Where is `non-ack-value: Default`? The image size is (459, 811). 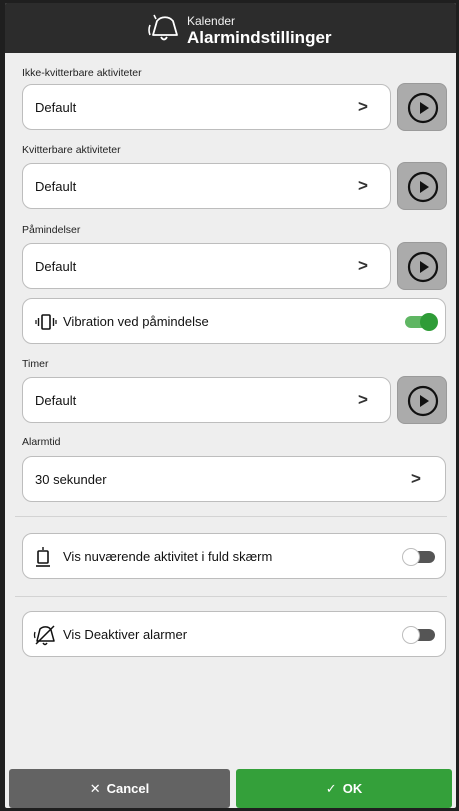
non-ack-value: Default is located at coordinates (56, 107).